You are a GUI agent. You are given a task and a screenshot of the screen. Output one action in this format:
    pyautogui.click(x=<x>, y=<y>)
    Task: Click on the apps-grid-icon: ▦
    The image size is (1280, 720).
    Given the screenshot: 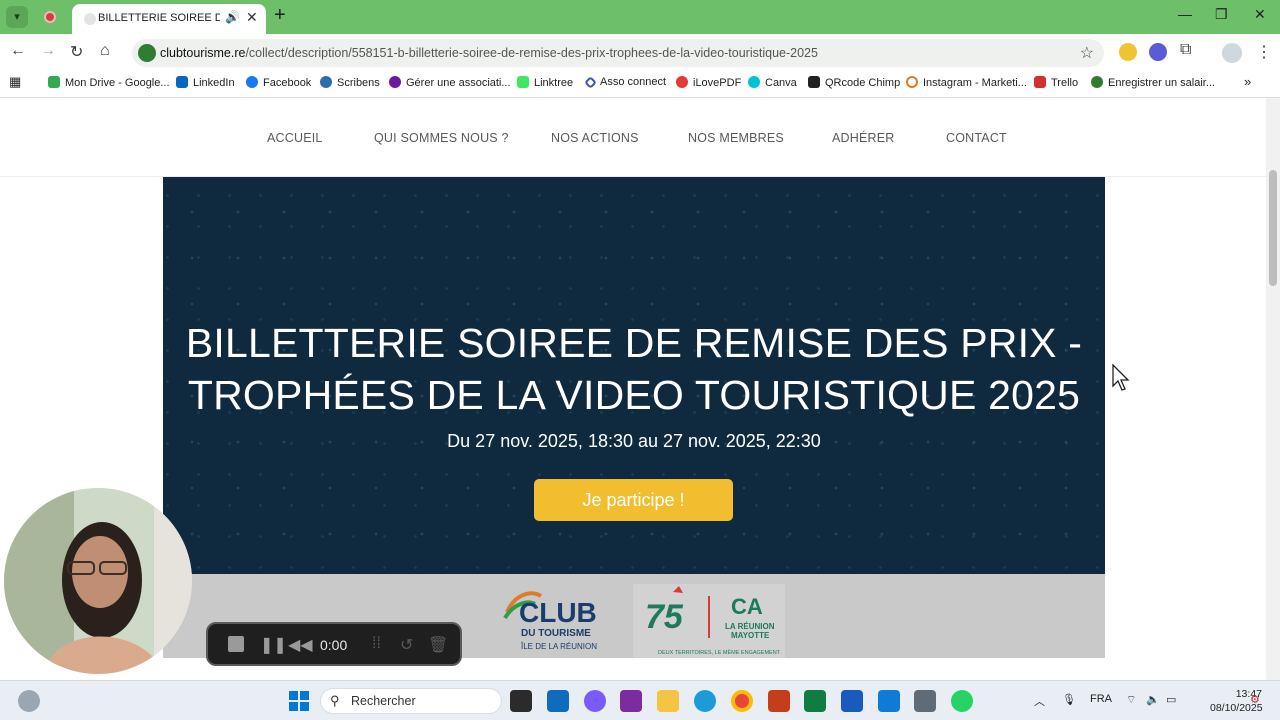 What is the action you would take?
    pyautogui.click(x=15, y=82)
    